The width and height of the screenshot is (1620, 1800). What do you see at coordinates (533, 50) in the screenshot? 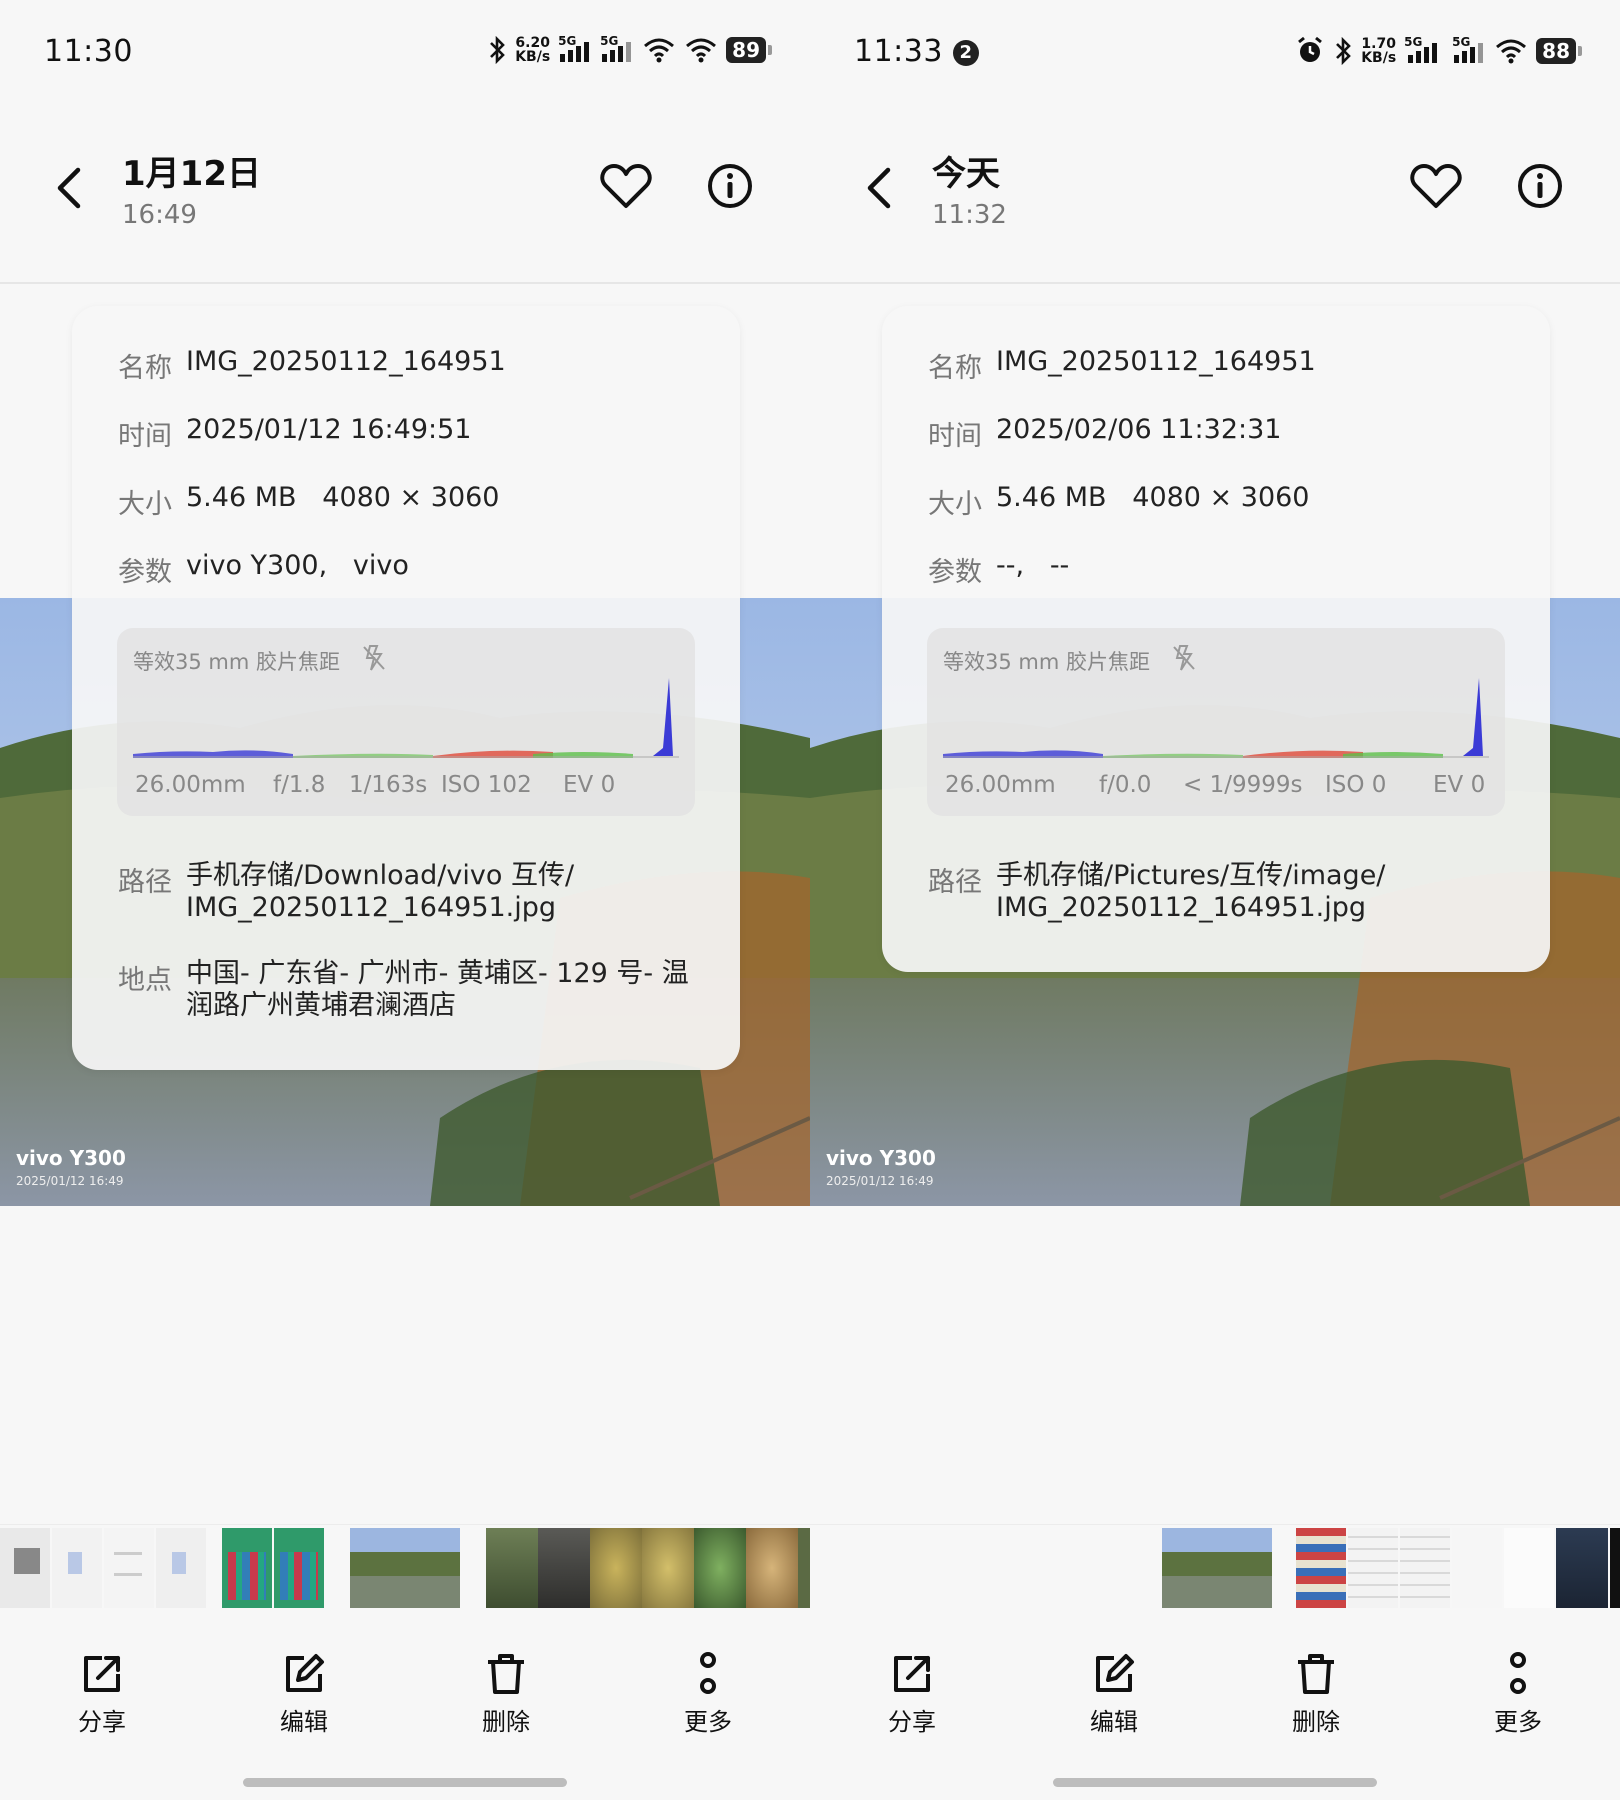
I see `net-speed: 6.20 KB/s` at bounding box center [533, 50].